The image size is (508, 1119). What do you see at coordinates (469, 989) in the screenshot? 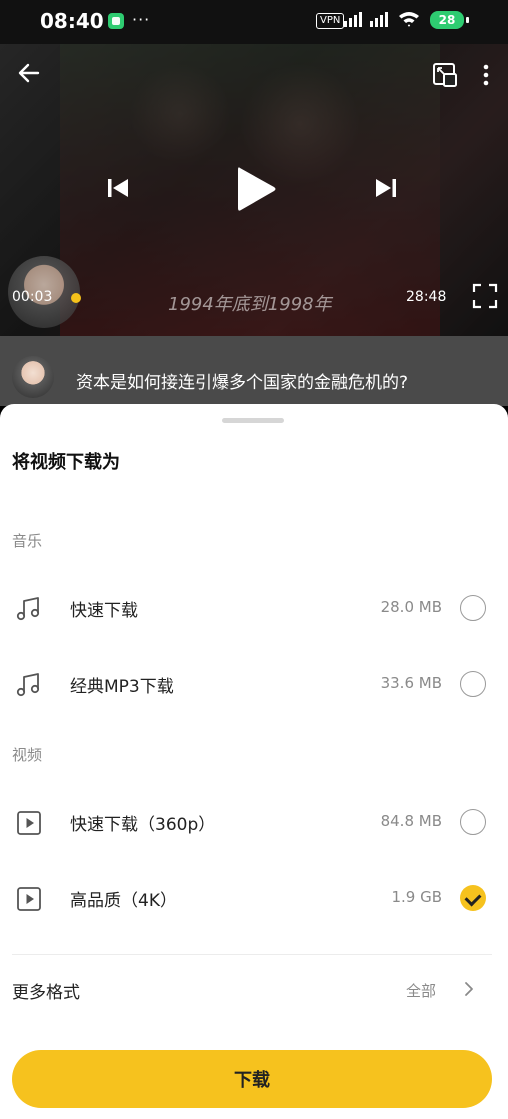
I see `chevron-right-icon` at bounding box center [469, 989].